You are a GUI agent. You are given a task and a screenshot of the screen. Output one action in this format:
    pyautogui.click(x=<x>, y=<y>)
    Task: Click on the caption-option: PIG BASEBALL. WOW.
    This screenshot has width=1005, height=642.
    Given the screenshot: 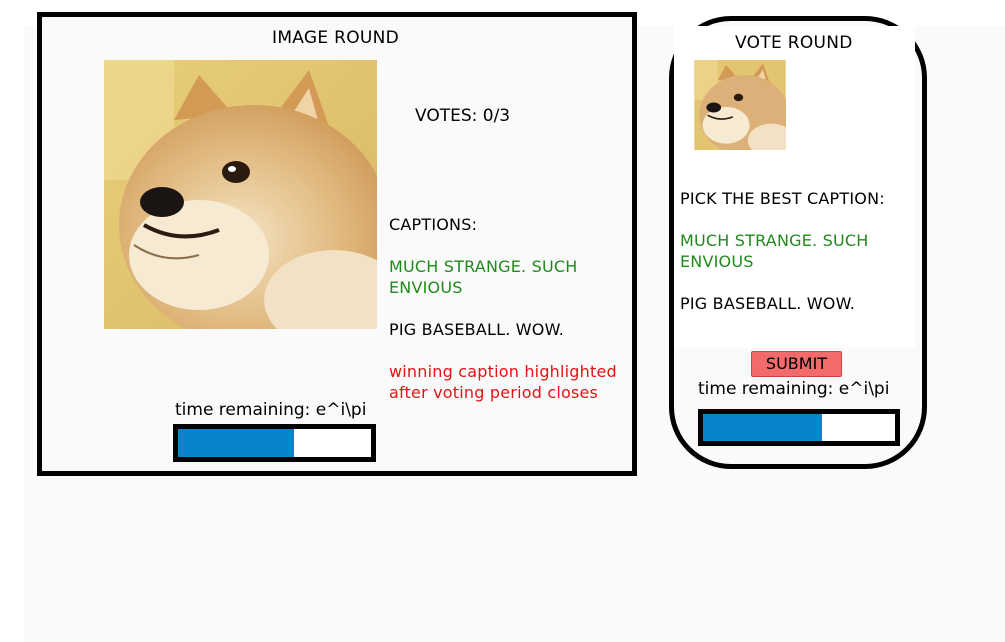 What is the action you would take?
    pyautogui.click(x=797, y=303)
    